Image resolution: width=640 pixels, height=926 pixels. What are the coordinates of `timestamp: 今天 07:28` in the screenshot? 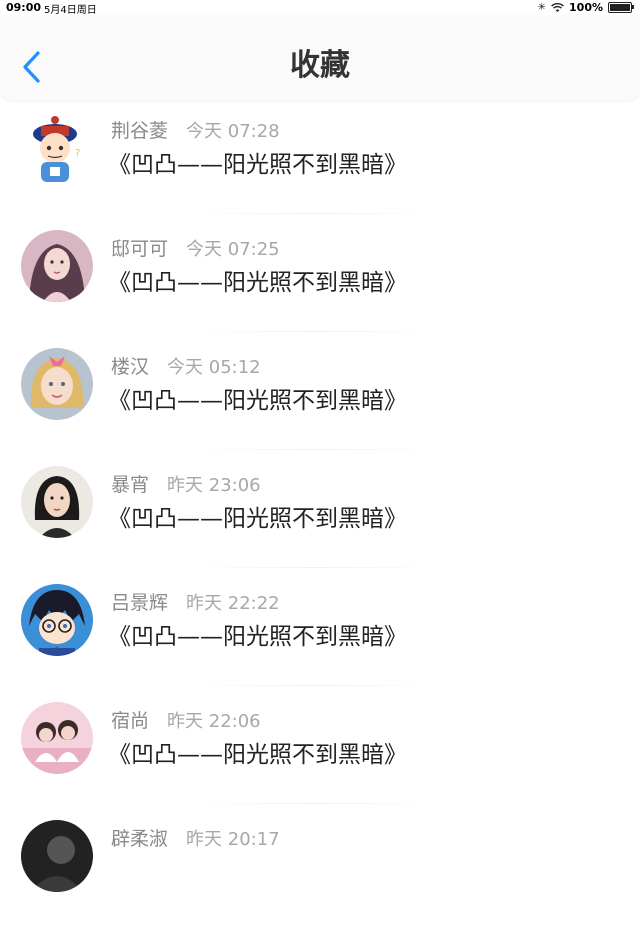 It's located at (233, 131).